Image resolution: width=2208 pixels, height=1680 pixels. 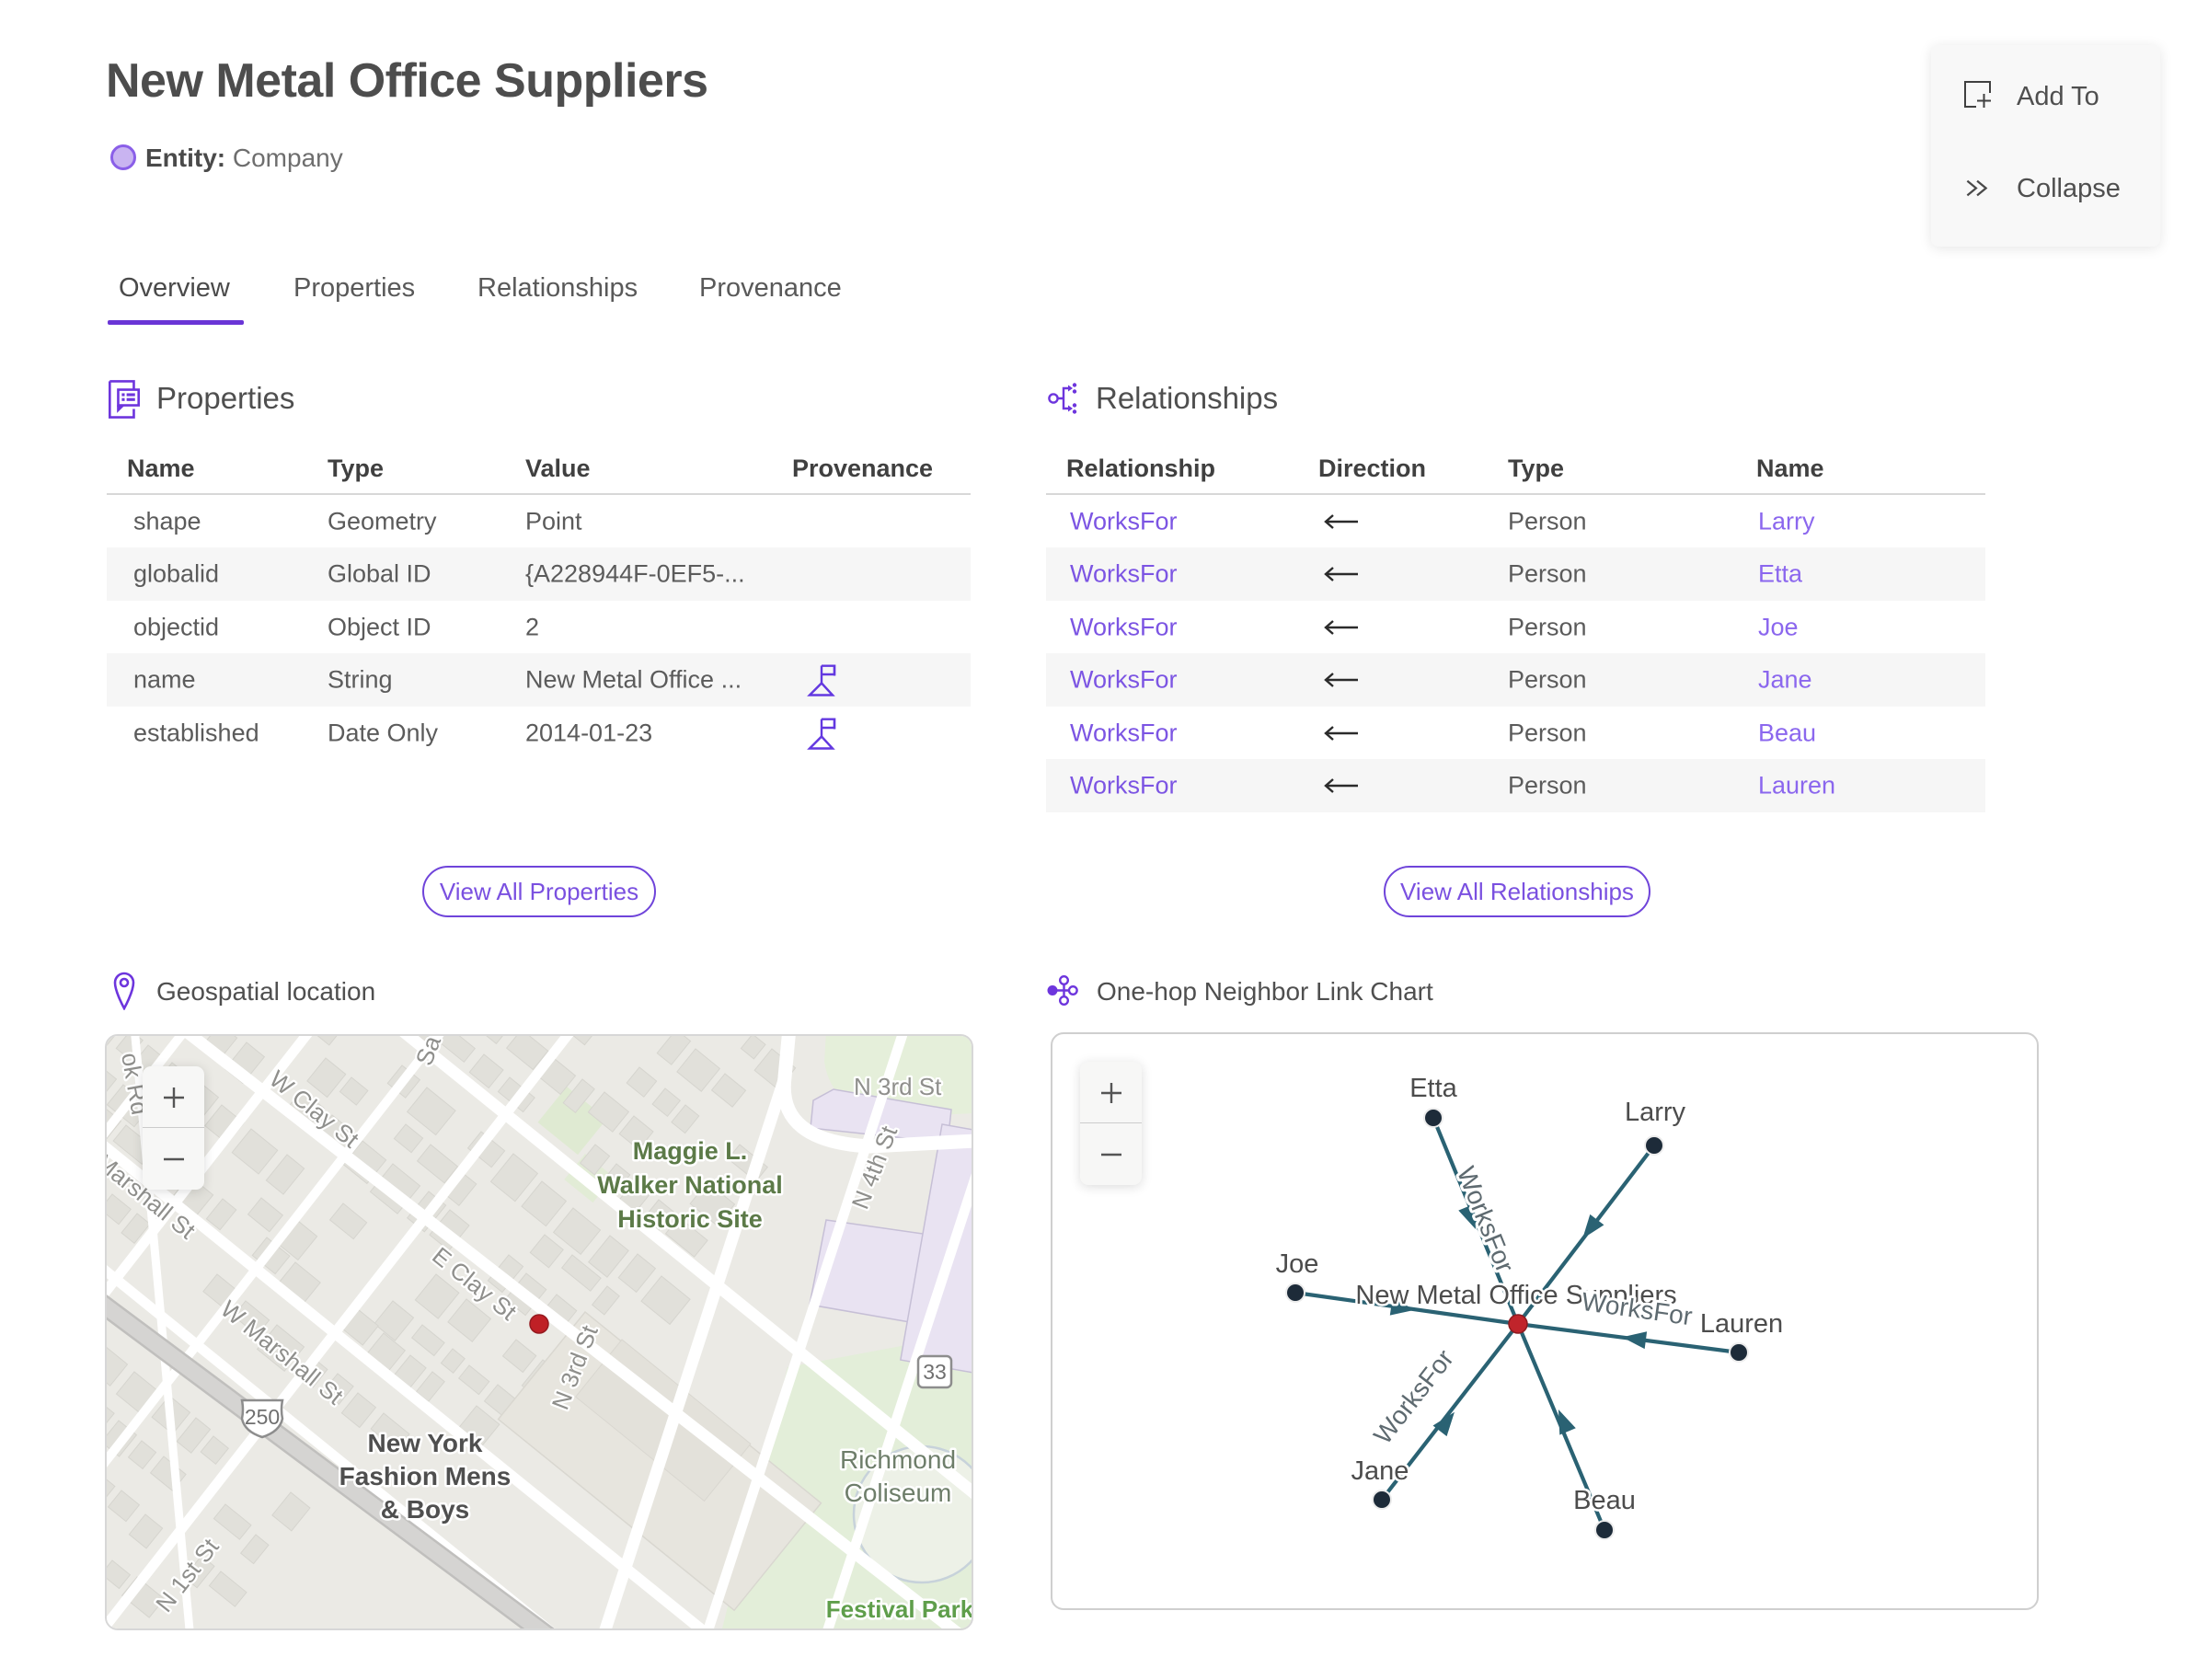 I want to click on svg-text: Richmond, so click(x=898, y=1459).